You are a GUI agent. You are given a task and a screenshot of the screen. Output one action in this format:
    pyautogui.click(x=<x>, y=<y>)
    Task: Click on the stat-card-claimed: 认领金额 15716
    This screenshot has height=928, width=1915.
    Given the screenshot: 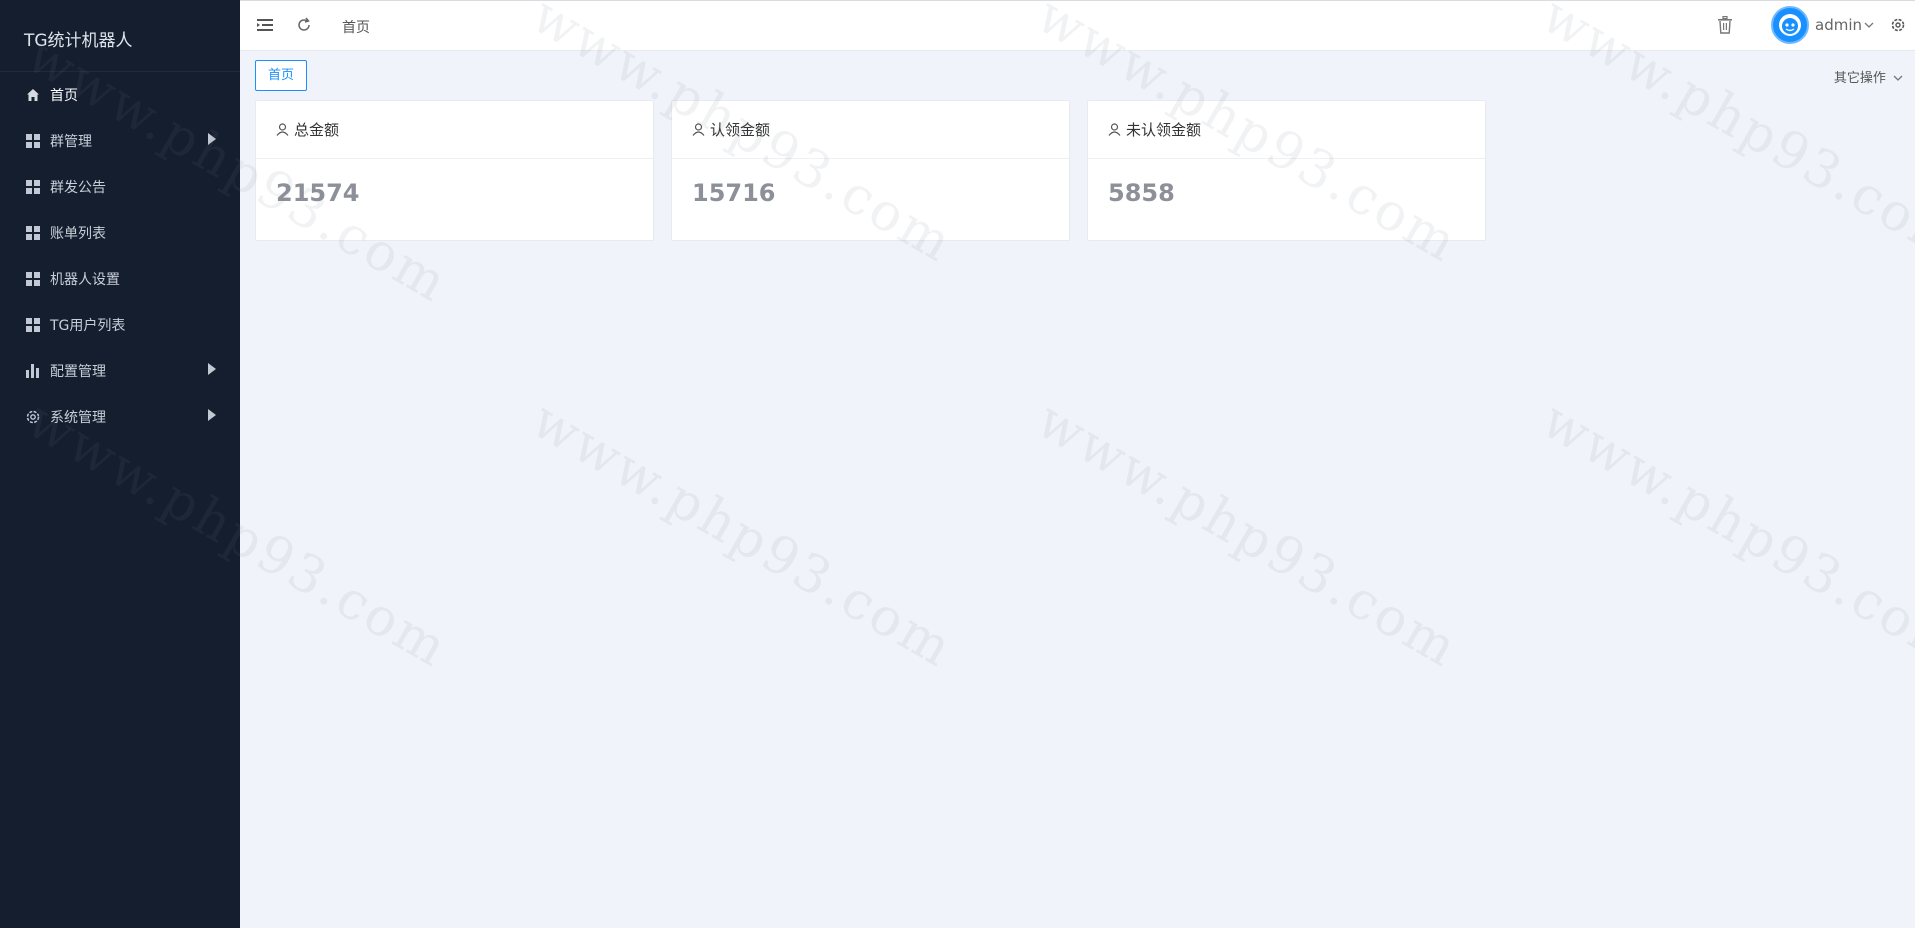 What is the action you would take?
    pyautogui.click(x=870, y=170)
    